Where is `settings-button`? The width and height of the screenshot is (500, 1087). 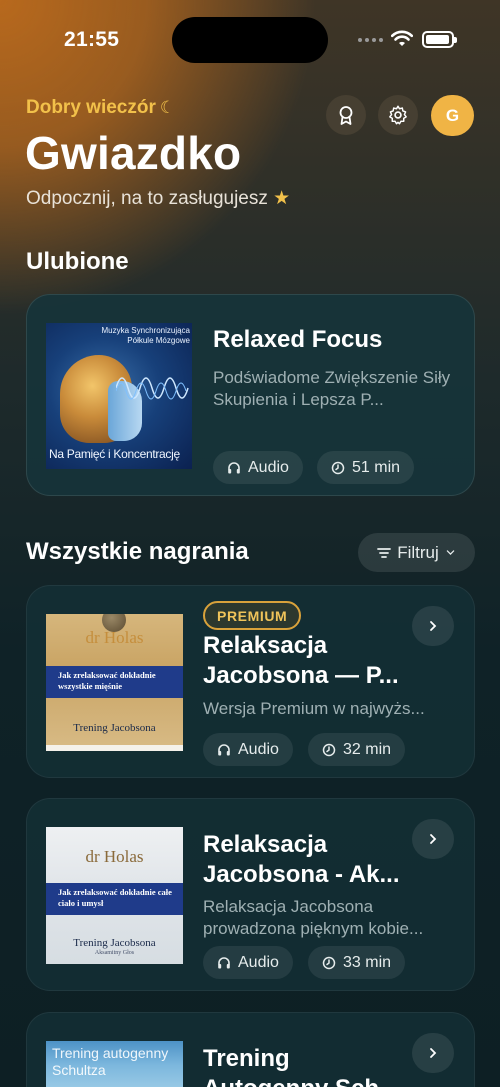 settings-button is located at coordinates (398, 115).